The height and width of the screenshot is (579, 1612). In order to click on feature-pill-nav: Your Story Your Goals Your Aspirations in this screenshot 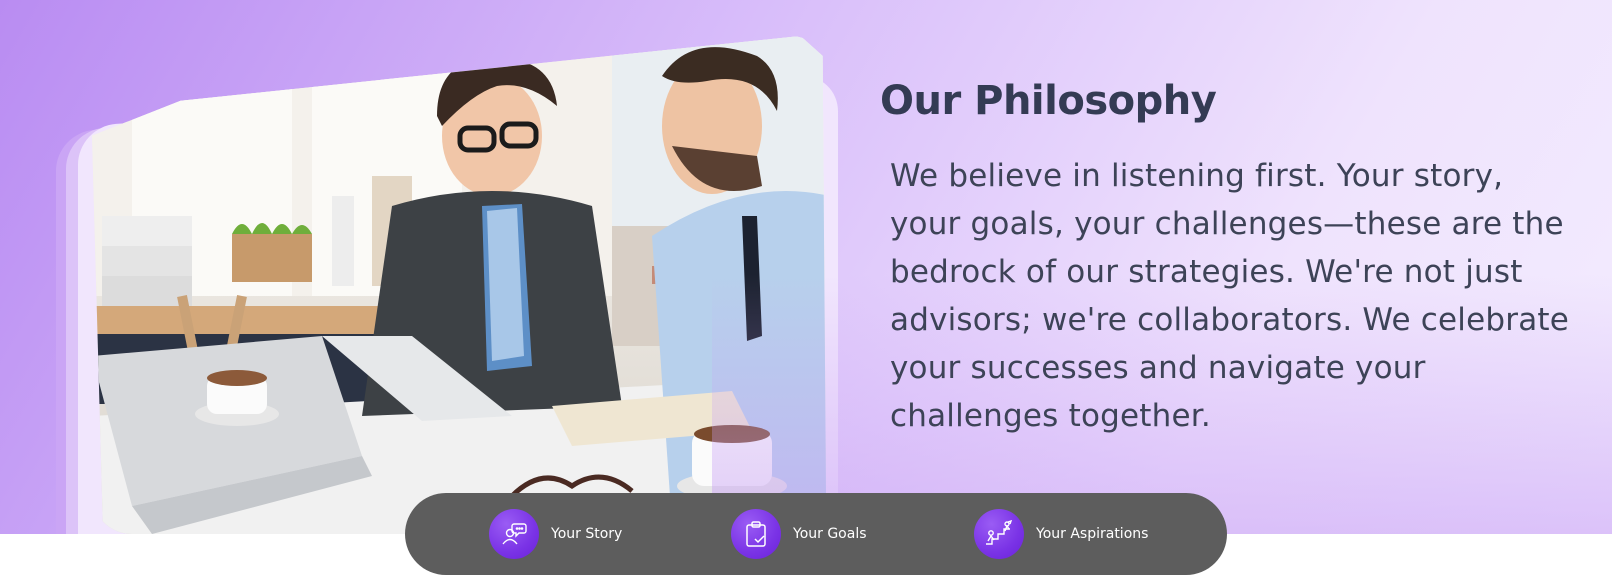, I will do `click(816, 534)`.